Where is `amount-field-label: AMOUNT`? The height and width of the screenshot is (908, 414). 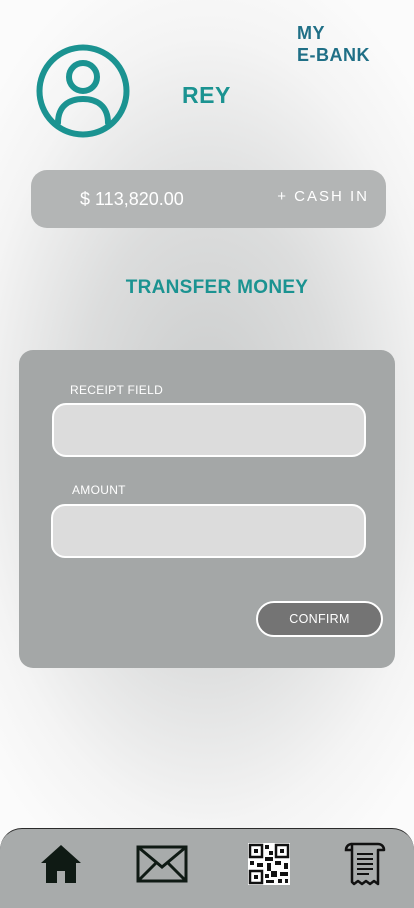 amount-field-label: AMOUNT is located at coordinates (99, 490).